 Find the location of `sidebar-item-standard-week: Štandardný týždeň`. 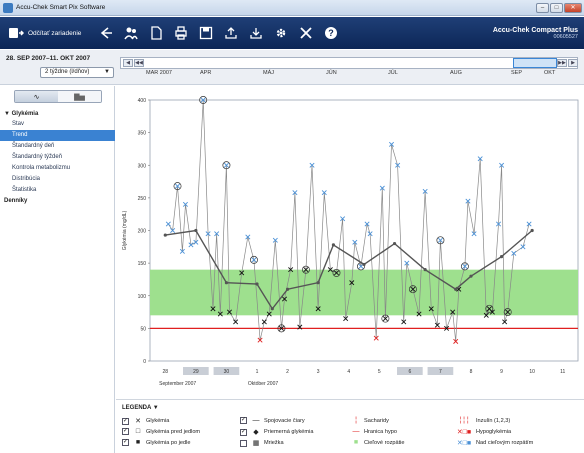

sidebar-item-standard-week: Štandardný týždeň is located at coordinates (57, 157).